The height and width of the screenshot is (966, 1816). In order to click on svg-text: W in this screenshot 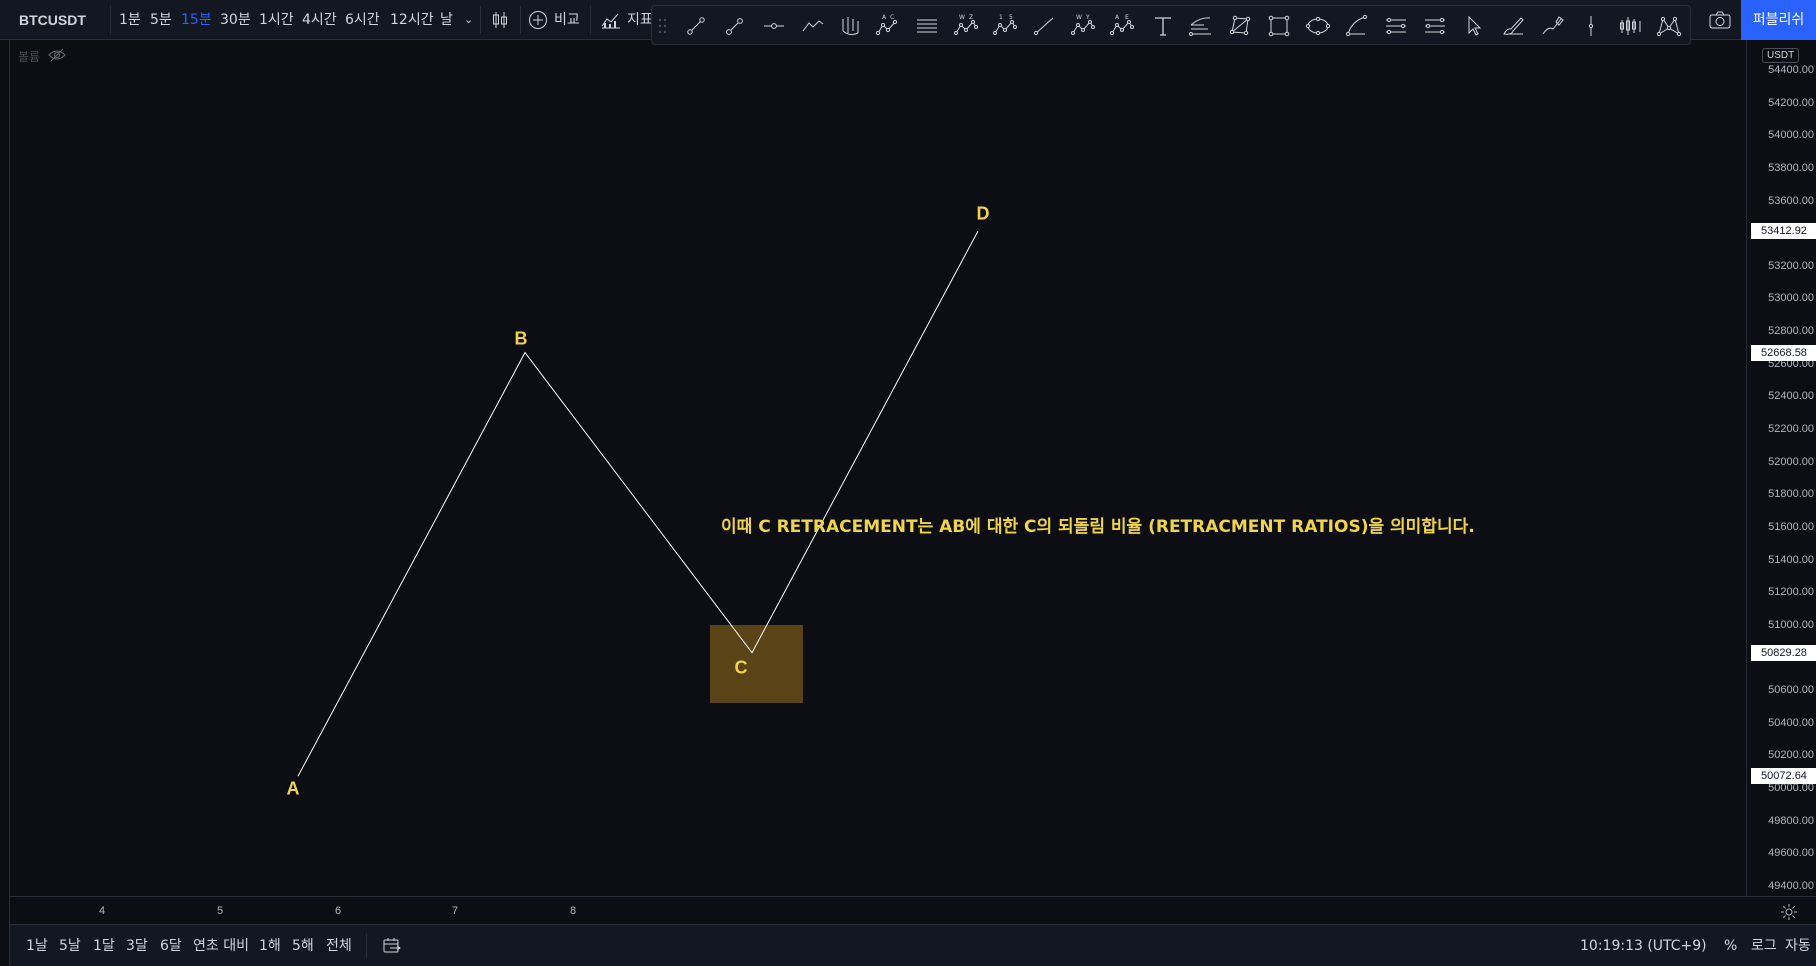, I will do `click(962, 17)`.